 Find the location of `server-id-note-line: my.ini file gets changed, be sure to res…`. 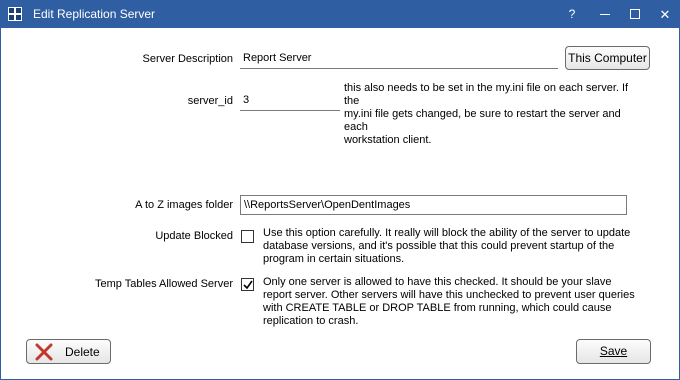

server-id-note-line: my.ini file gets changed, be sure to res… is located at coordinates (482, 120).